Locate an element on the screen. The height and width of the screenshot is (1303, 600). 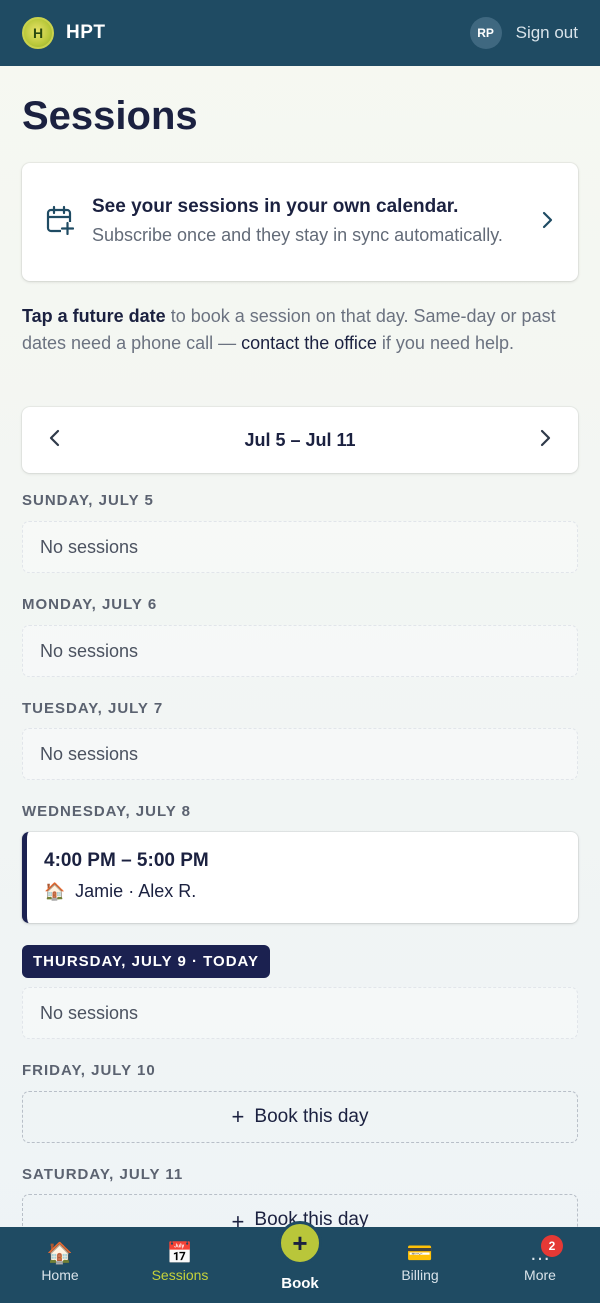
nav-more: … More is located at coordinates (540, 1265).